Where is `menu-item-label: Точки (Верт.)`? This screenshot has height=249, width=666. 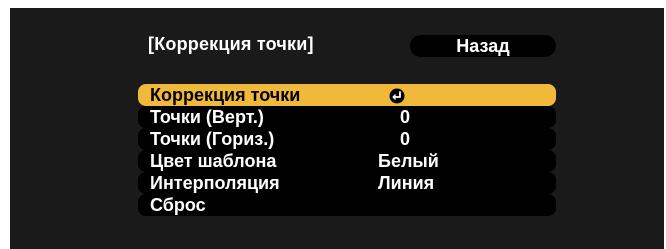 menu-item-label: Точки (Верт.) is located at coordinates (207, 117).